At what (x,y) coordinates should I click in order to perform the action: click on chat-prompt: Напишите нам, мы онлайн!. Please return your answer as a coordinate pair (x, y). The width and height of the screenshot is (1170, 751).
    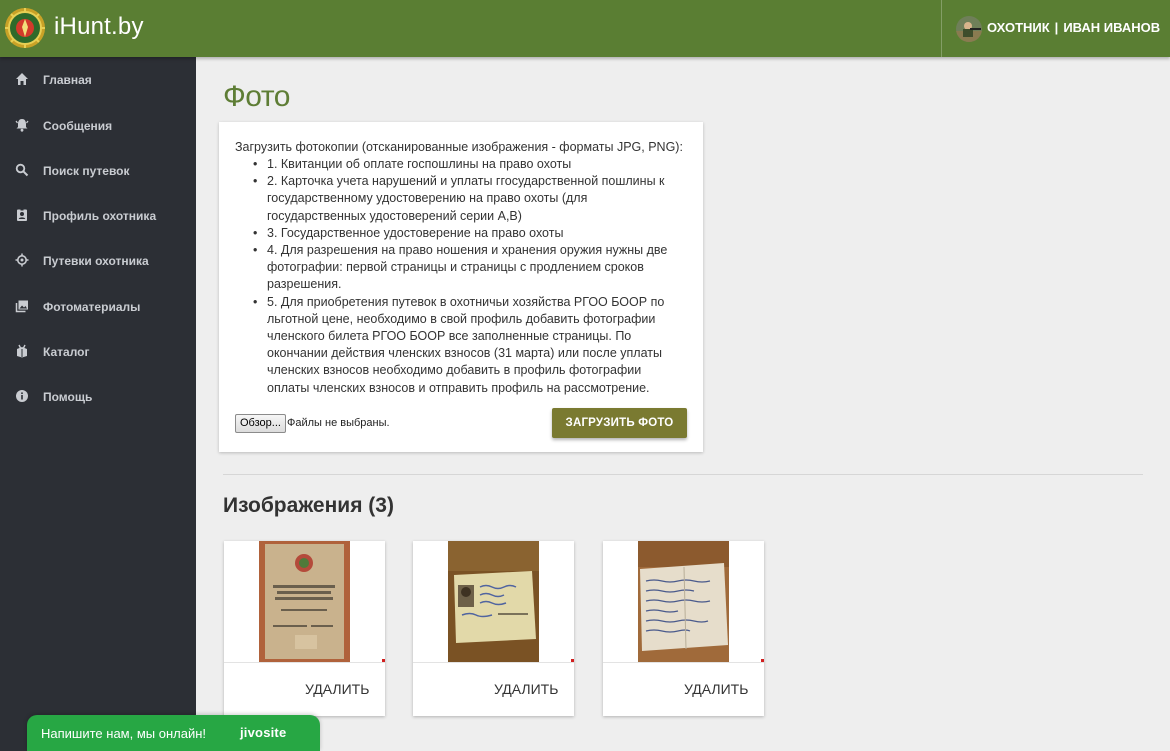
    Looking at the image, I should click on (123, 733).